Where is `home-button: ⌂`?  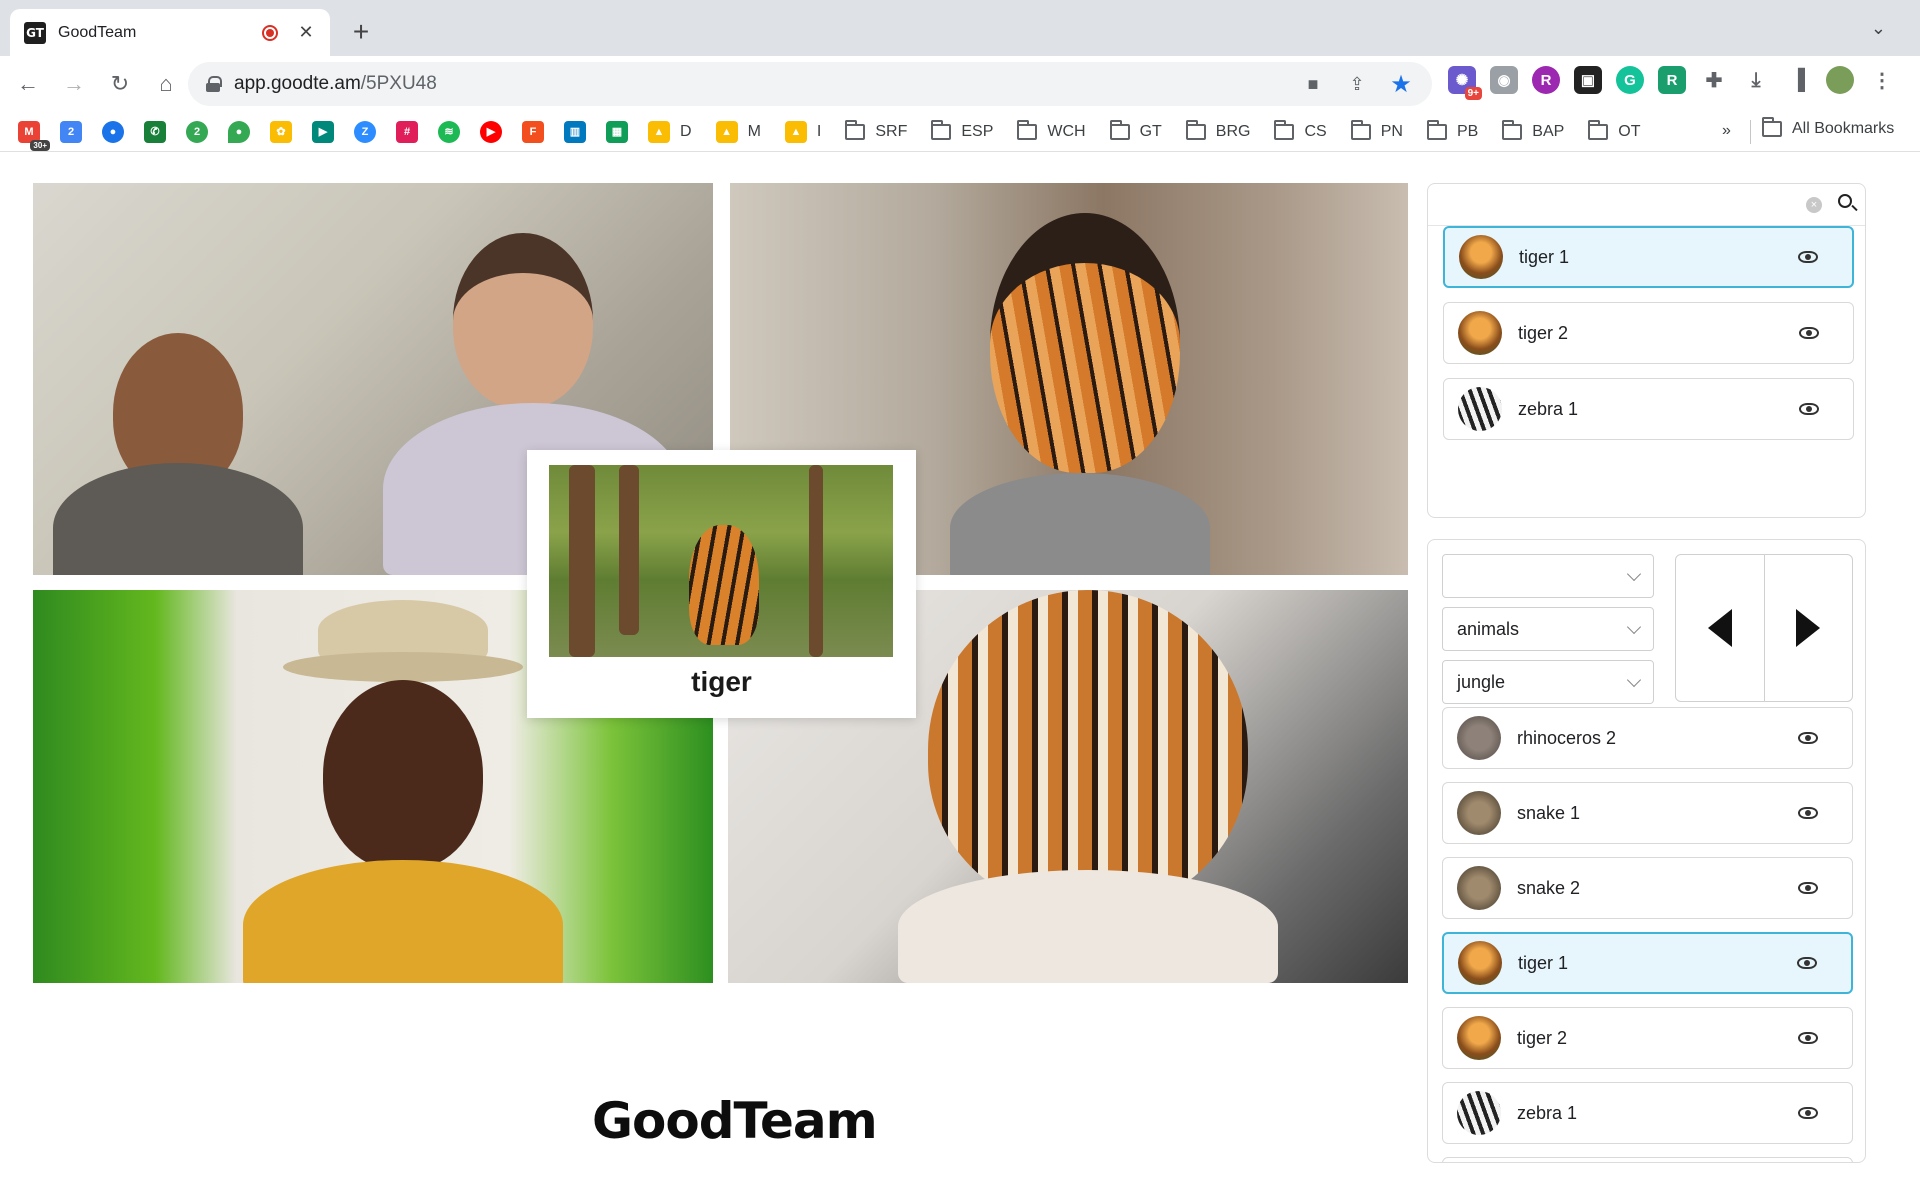 home-button: ⌂ is located at coordinates (166, 84).